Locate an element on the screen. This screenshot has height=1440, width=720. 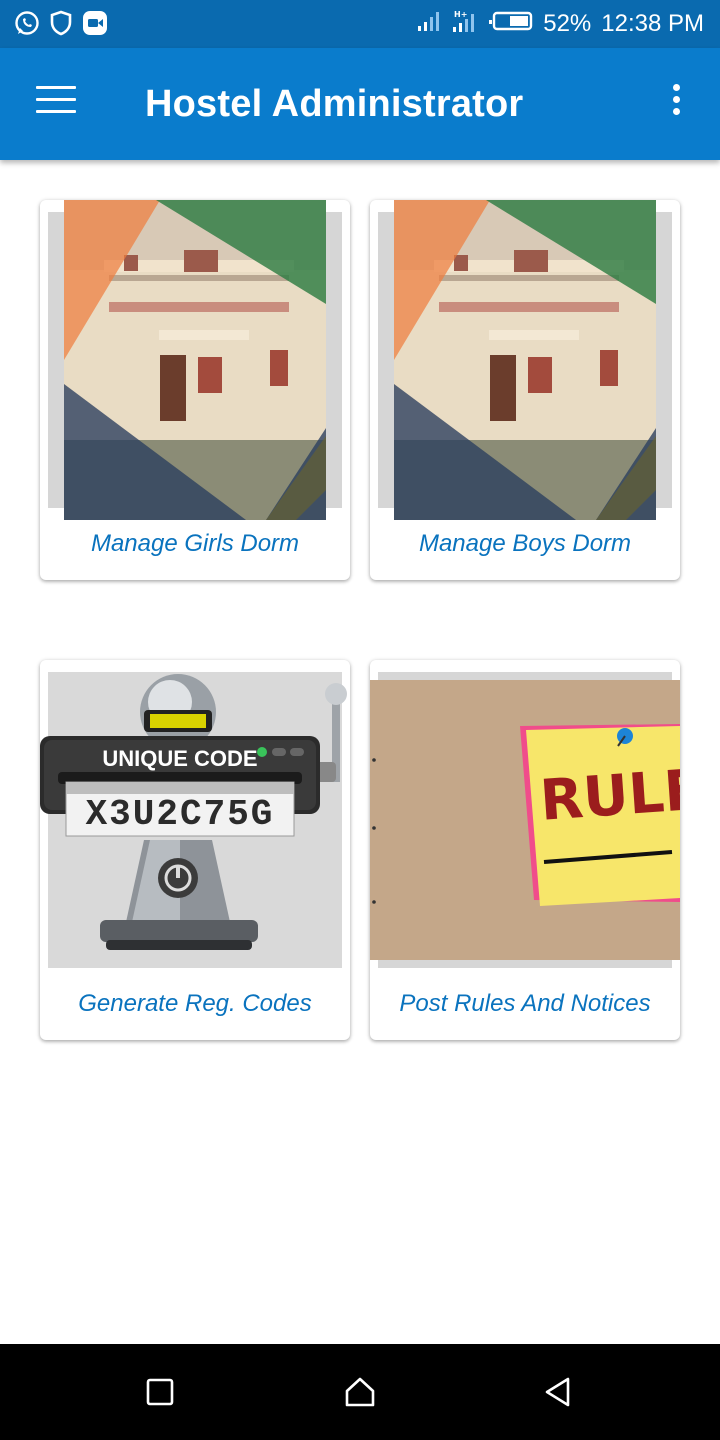
signal-hplus-icon: H+ is located at coordinates (465, 24).